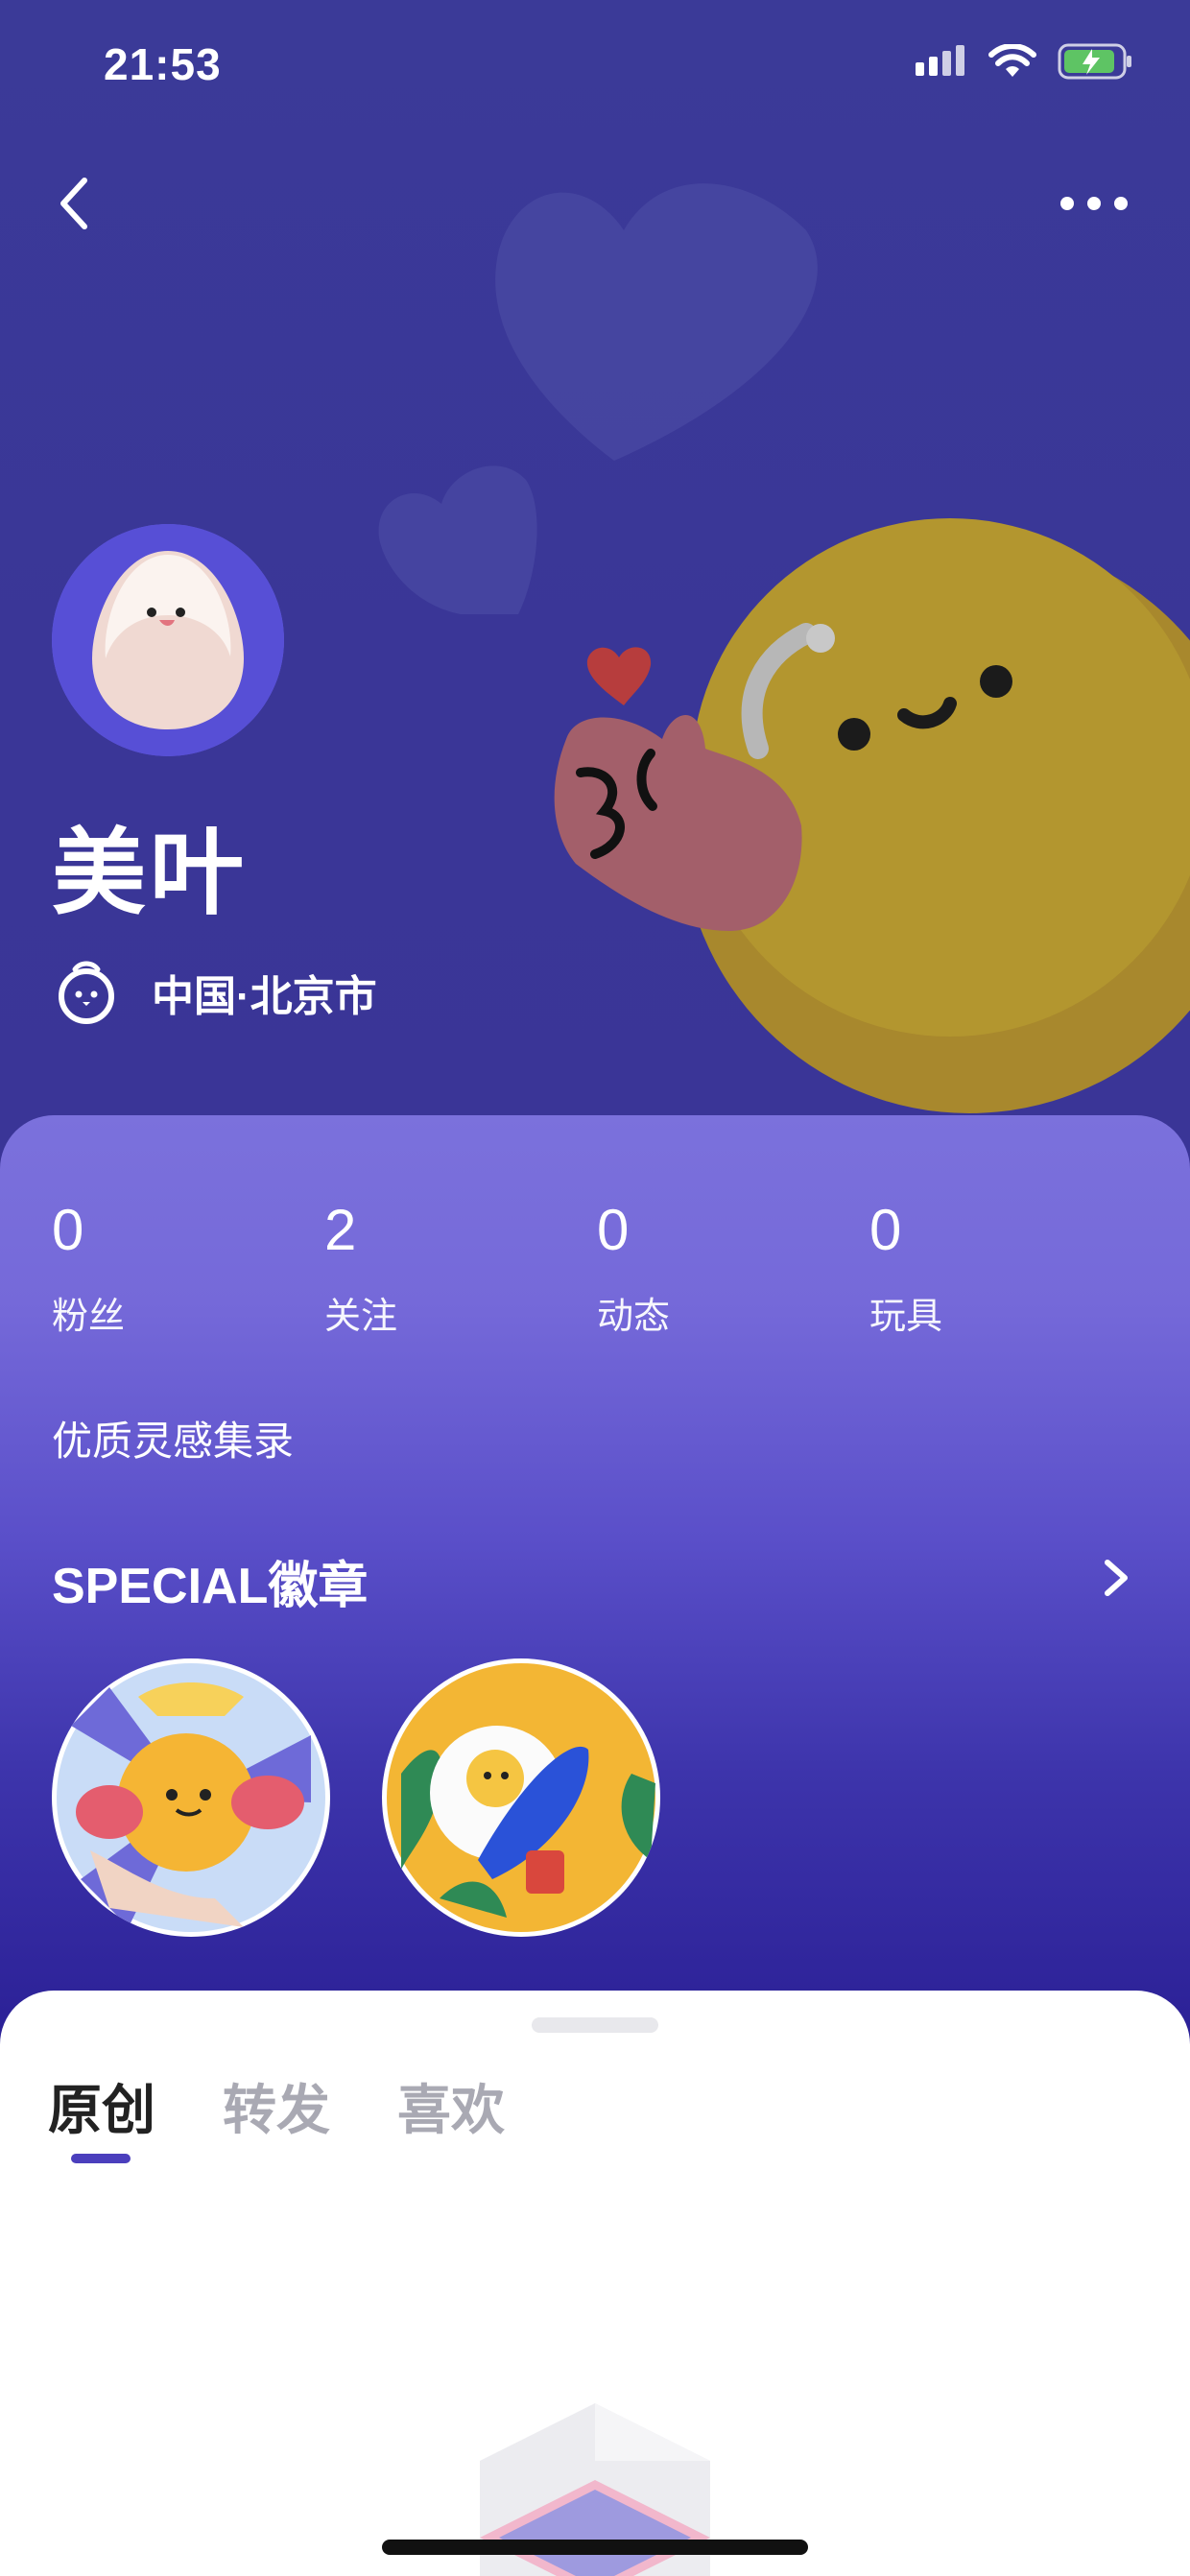 Image resolution: width=1190 pixels, height=2576 pixels. I want to click on status-icons, so click(1024, 61).